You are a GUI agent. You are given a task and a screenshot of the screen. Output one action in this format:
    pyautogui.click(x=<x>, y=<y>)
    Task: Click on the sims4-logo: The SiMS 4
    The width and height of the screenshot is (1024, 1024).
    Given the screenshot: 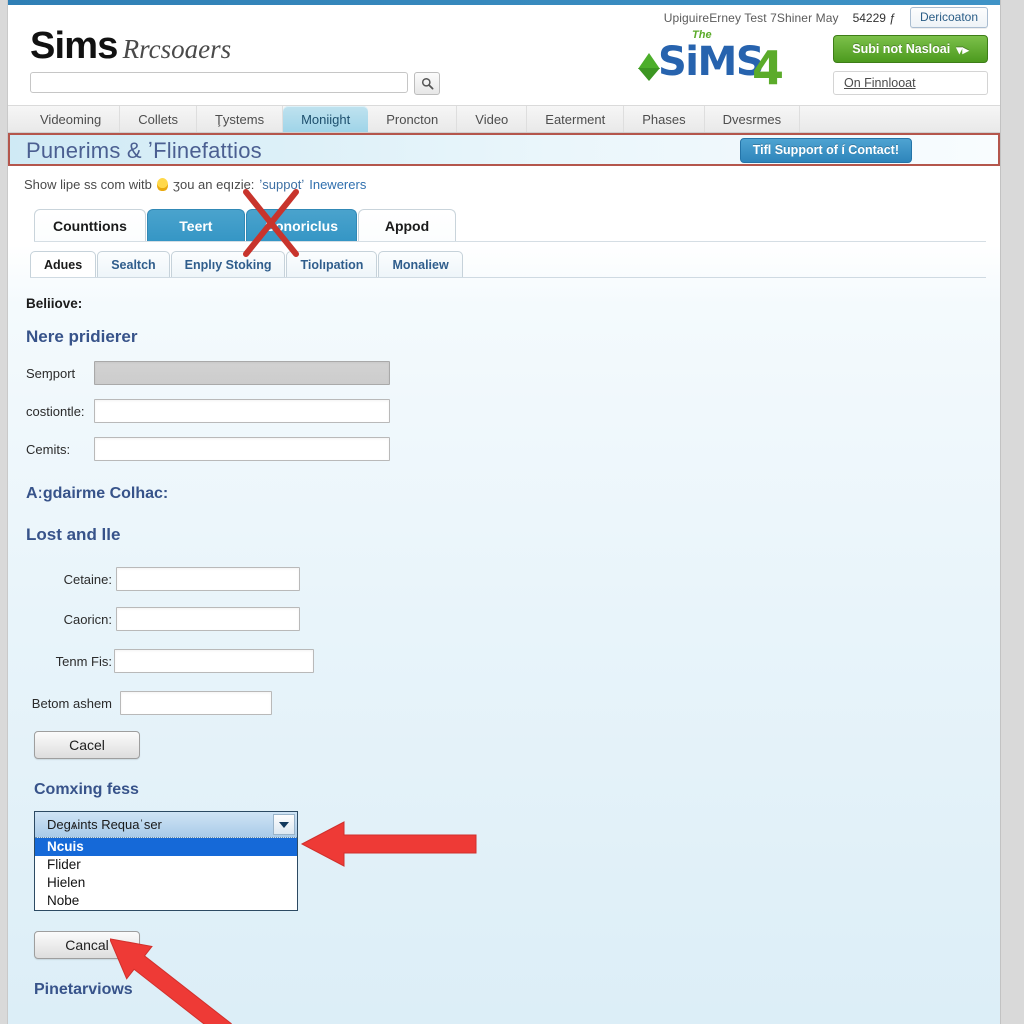 What is the action you would take?
    pyautogui.click(x=713, y=62)
    